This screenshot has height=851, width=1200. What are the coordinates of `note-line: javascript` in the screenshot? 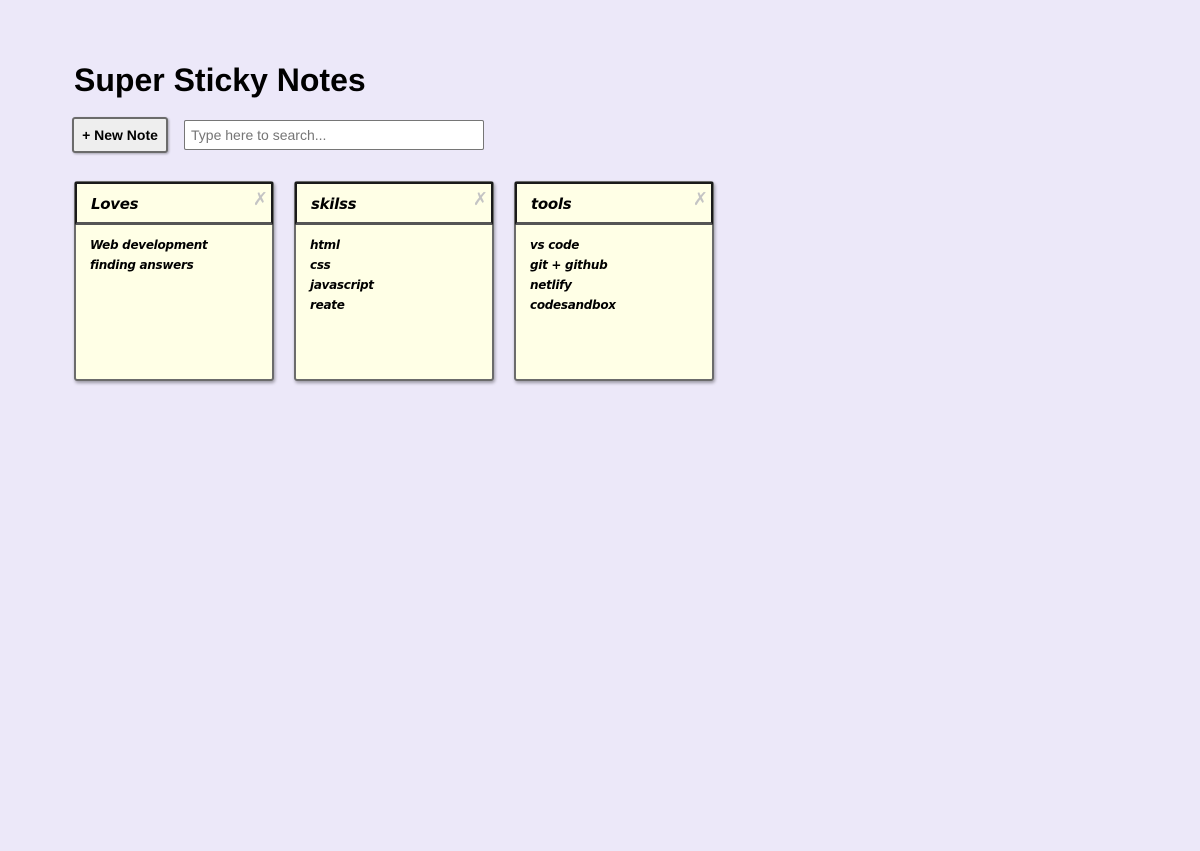 It's located at (342, 285).